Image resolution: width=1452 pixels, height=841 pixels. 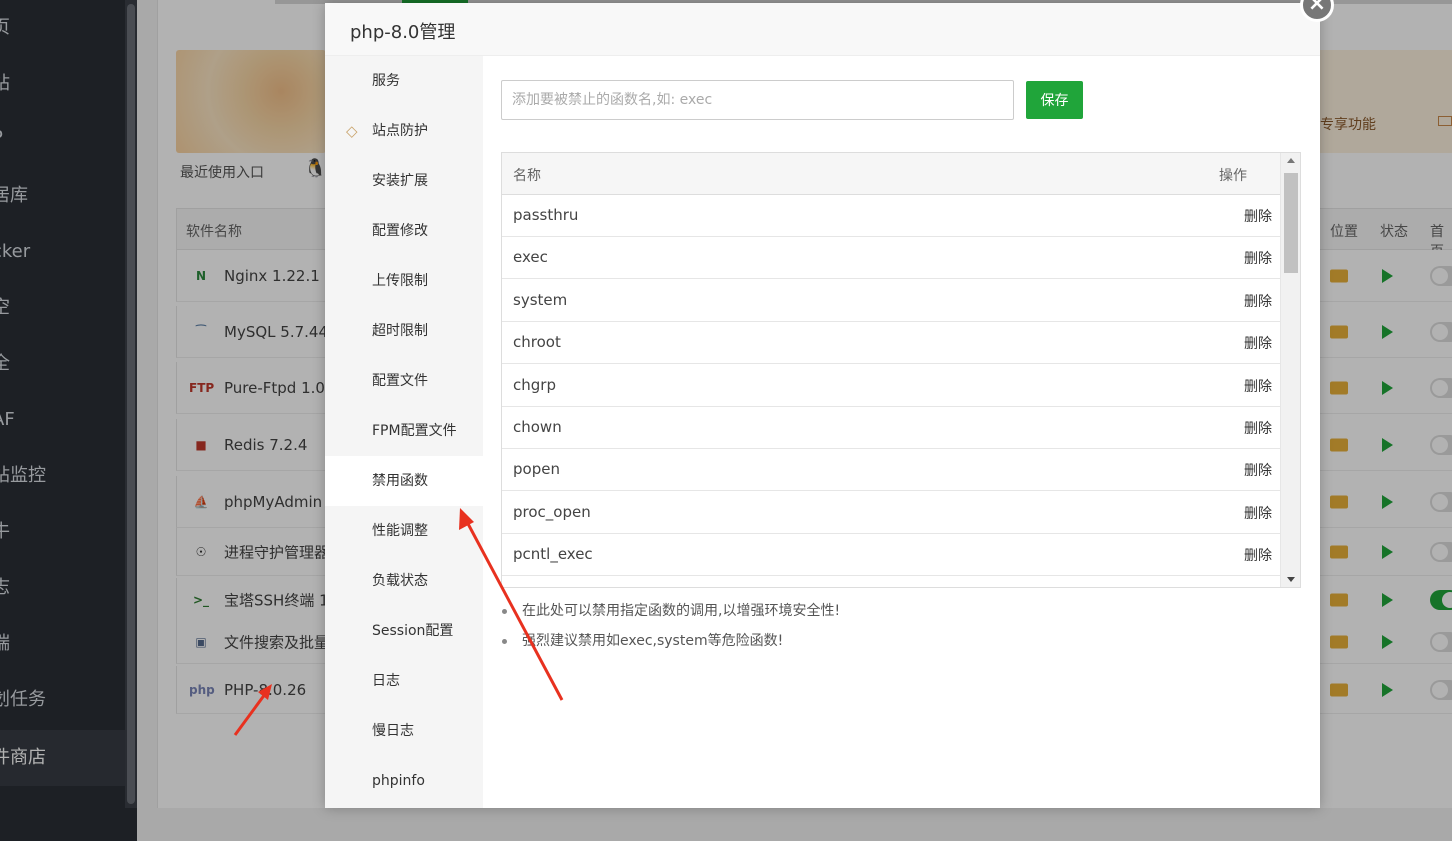 What do you see at coordinates (400, 131) in the screenshot?
I see `nav-item-label: 站点防护` at bounding box center [400, 131].